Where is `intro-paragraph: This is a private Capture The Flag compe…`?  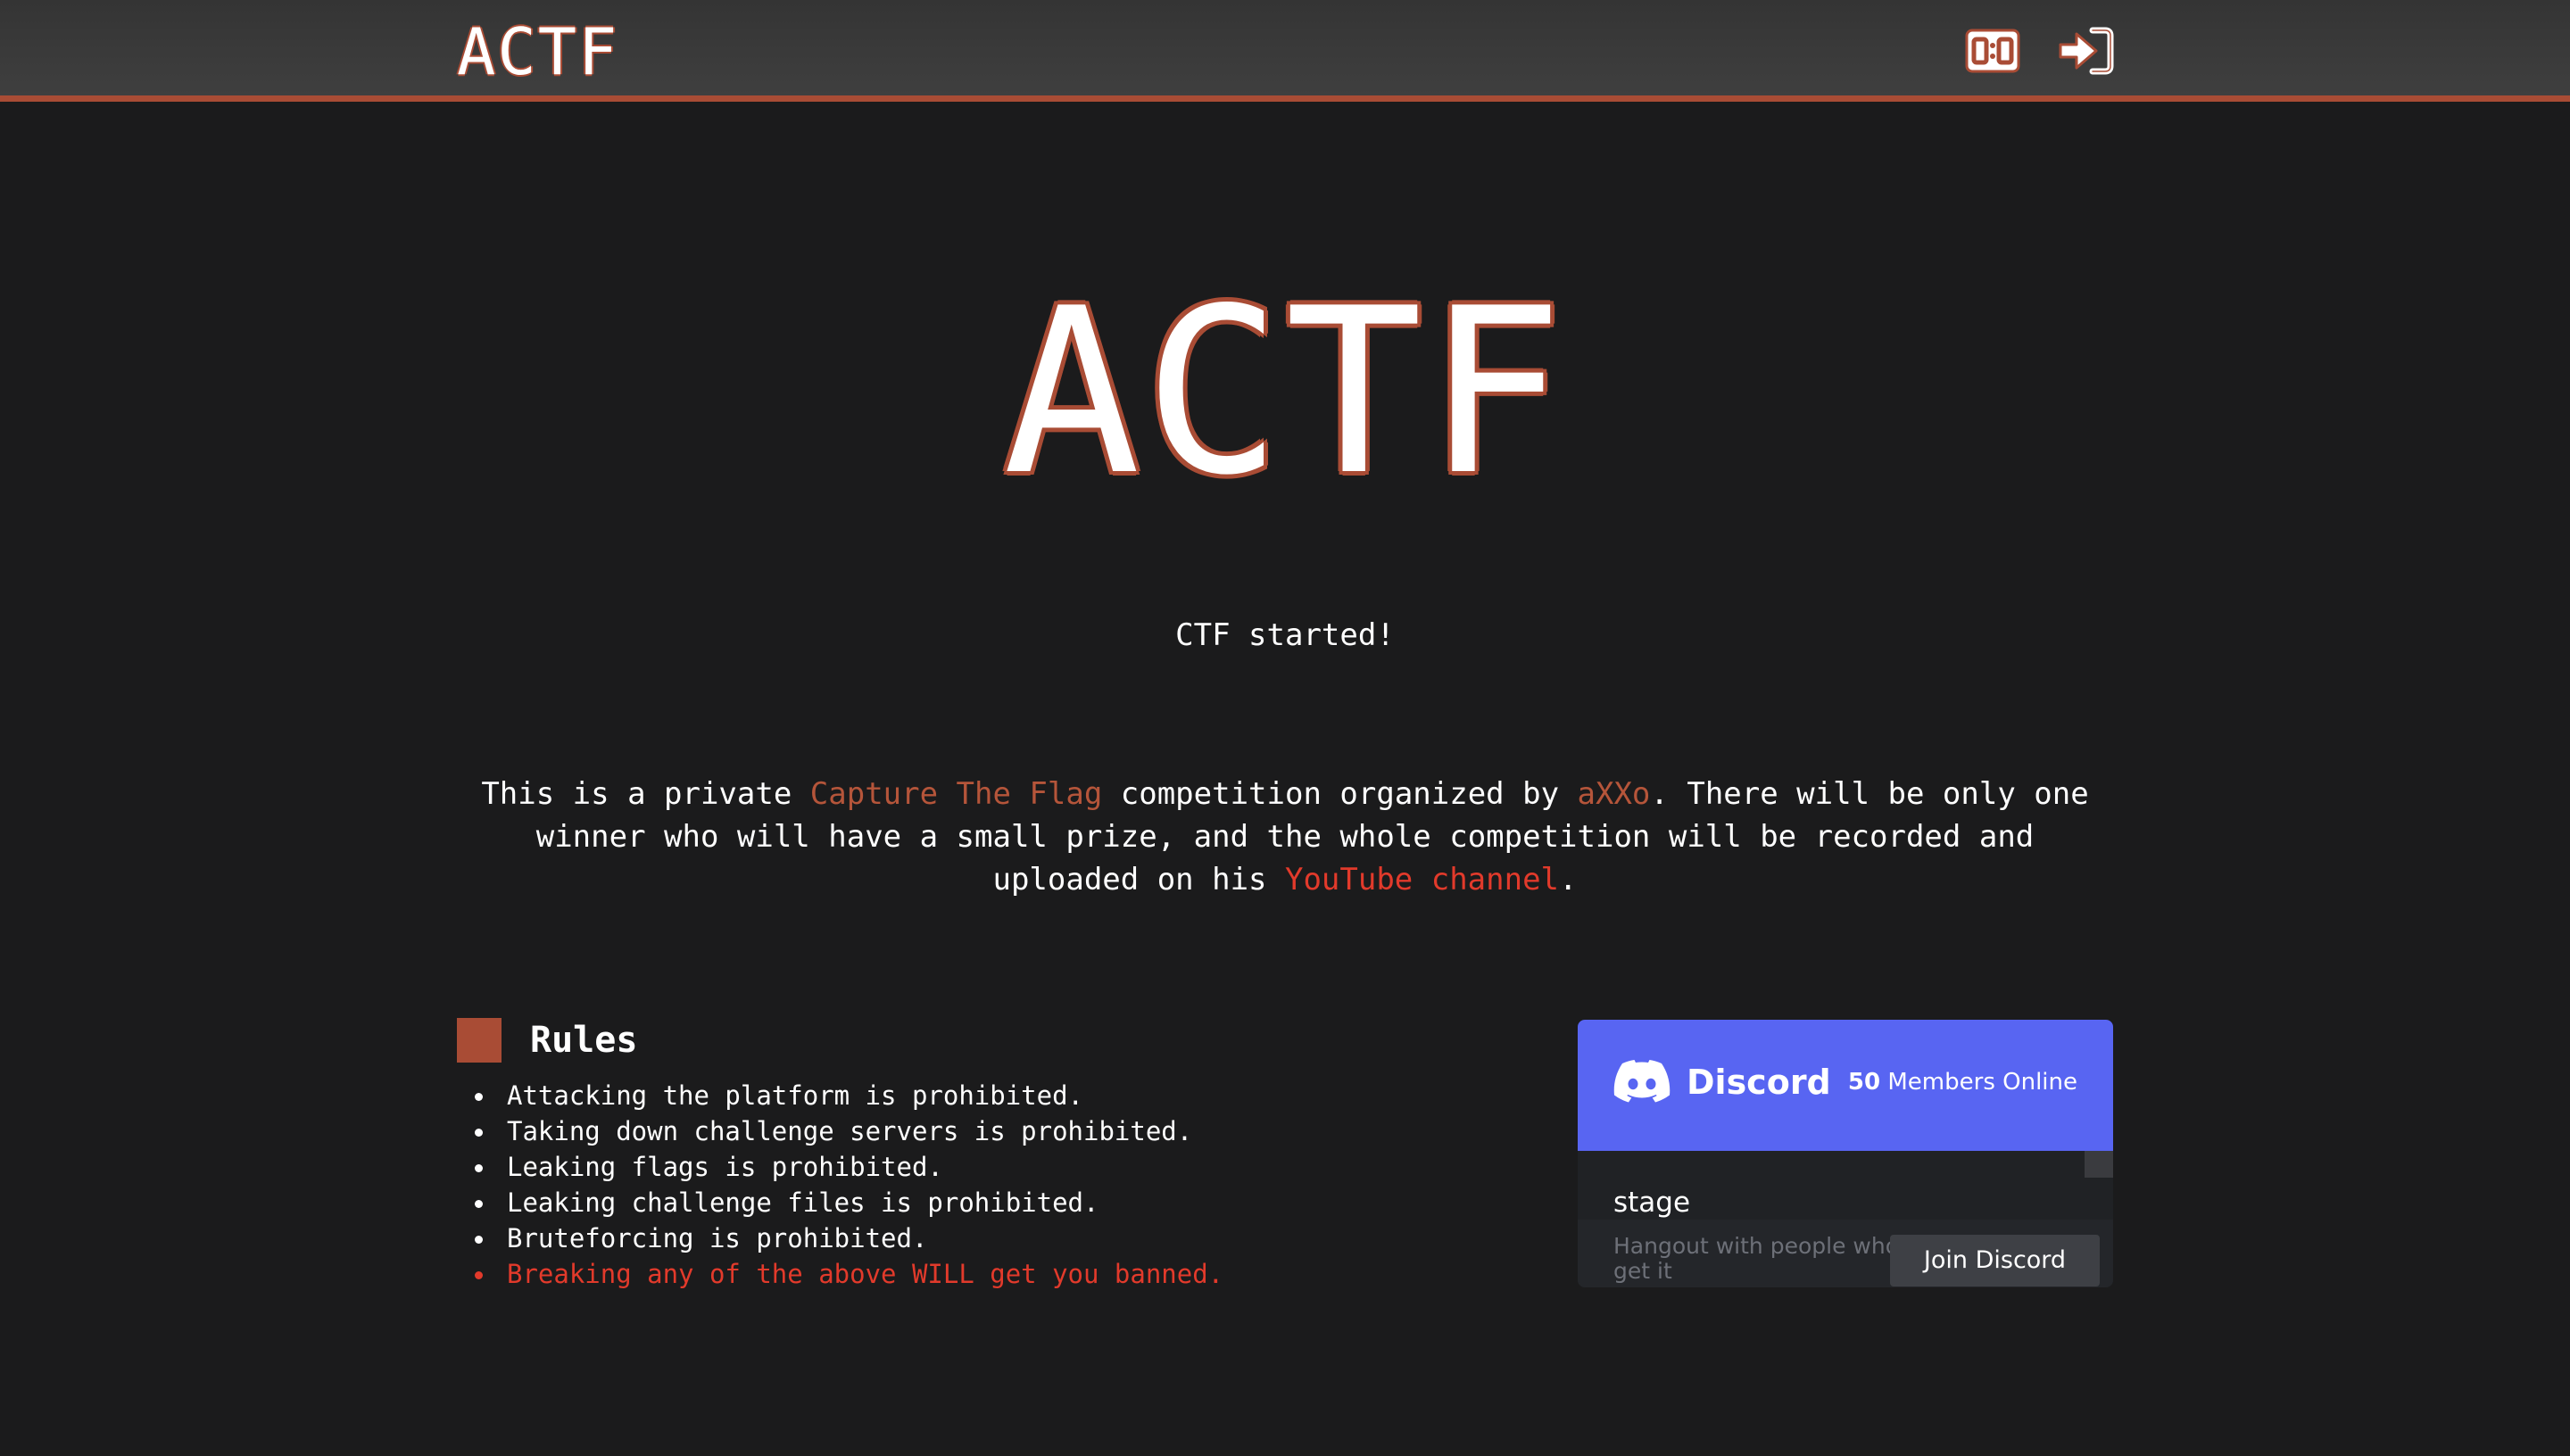 intro-paragraph: This is a private Capture The Flag compe… is located at coordinates (1285, 837).